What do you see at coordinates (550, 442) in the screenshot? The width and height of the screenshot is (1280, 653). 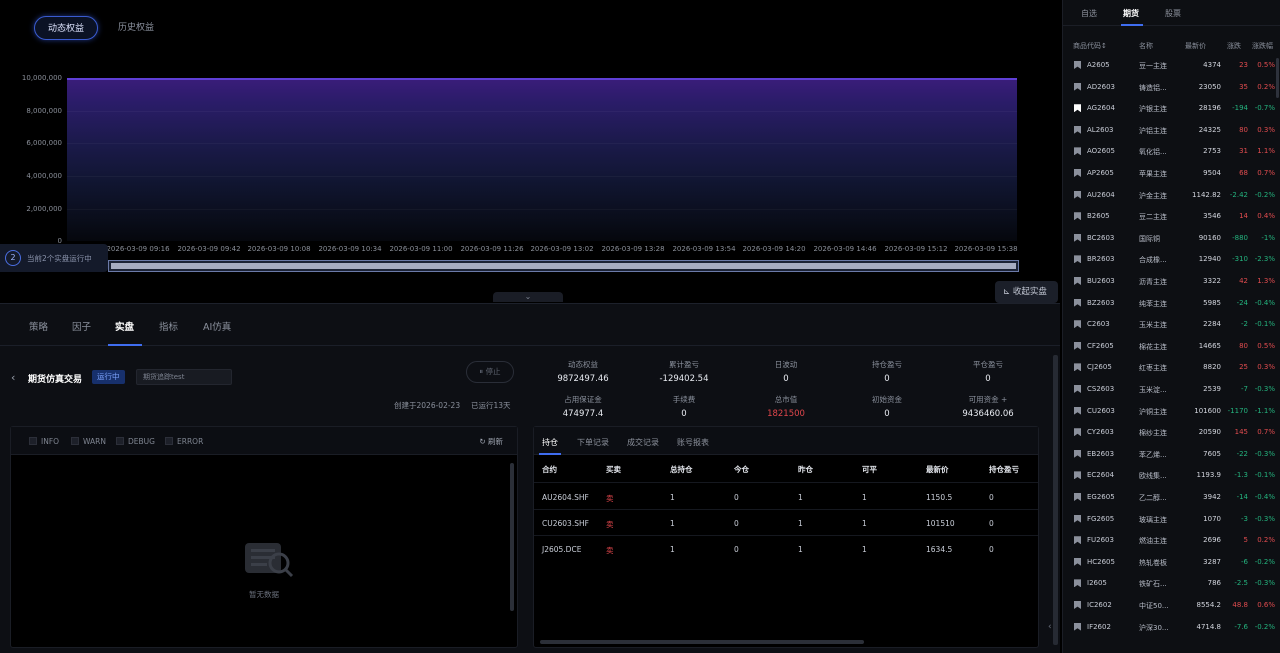 I see `tab-positions: 持仓` at bounding box center [550, 442].